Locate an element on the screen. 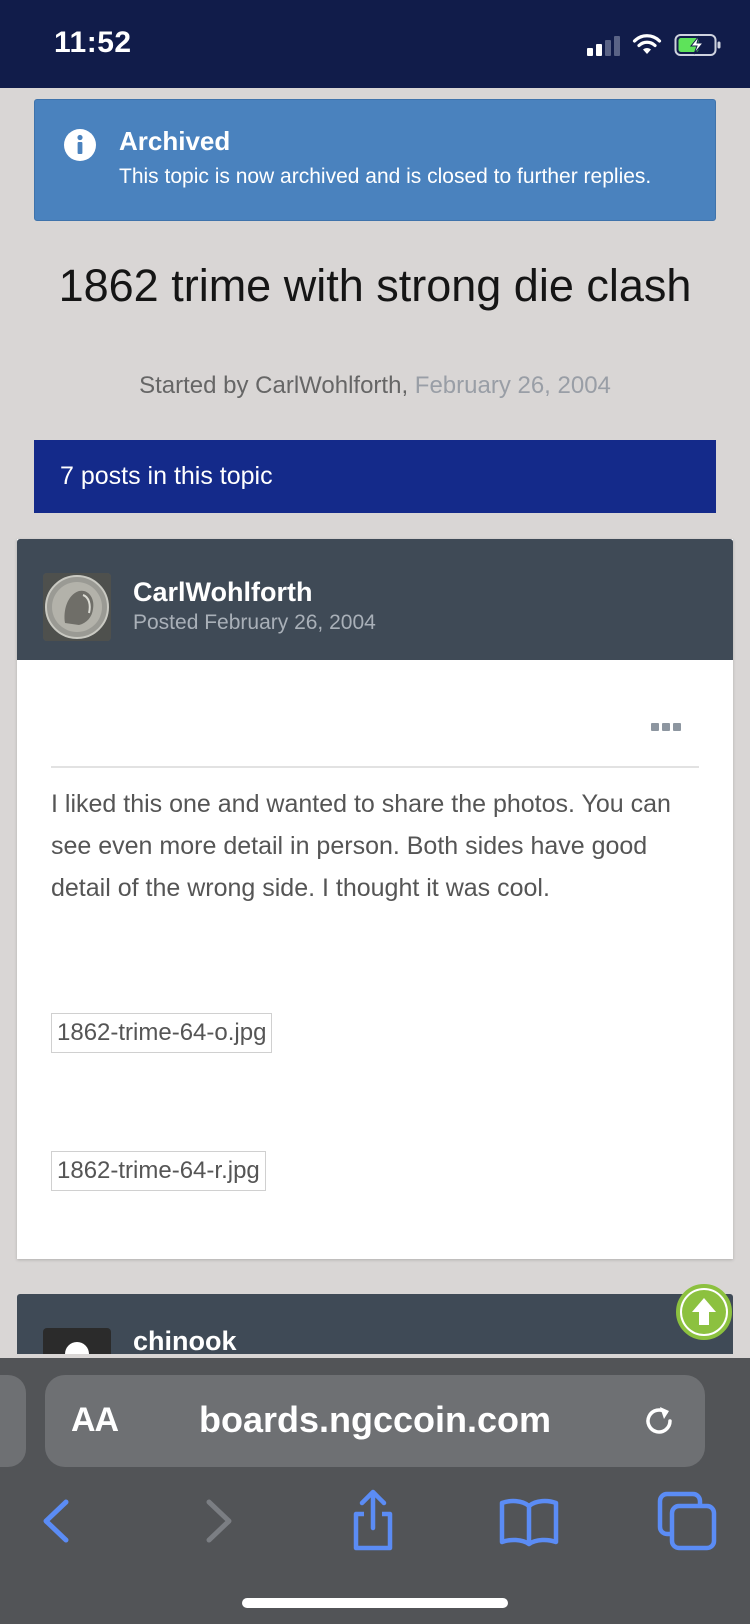 The height and width of the screenshot is (1624, 750). status-bar: 11:52 is located at coordinates (375, 44).